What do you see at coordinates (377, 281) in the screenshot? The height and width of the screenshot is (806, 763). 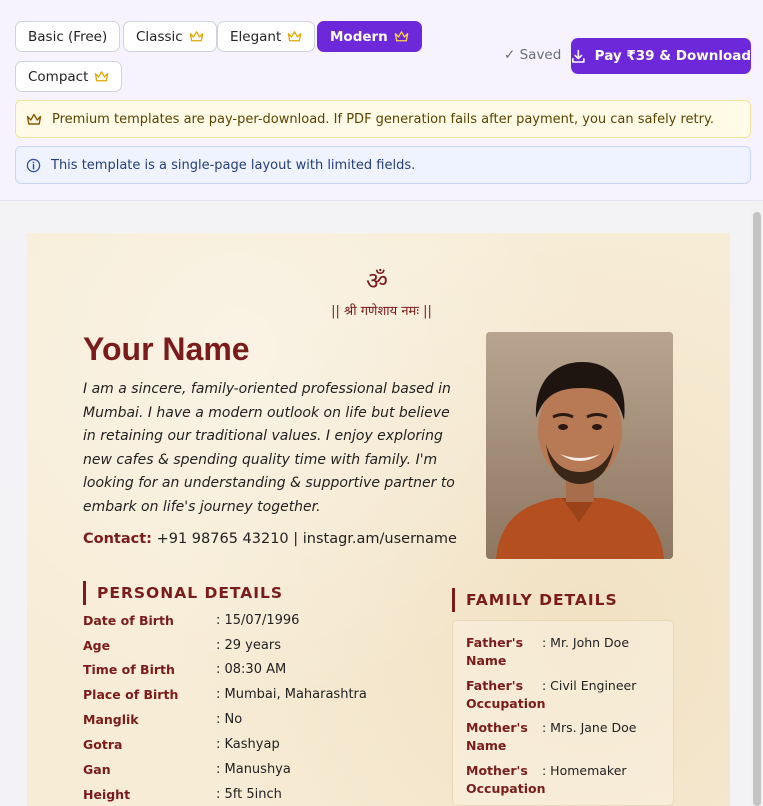 I see `om-symbol: ॐ` at bounding box center [377, 281].